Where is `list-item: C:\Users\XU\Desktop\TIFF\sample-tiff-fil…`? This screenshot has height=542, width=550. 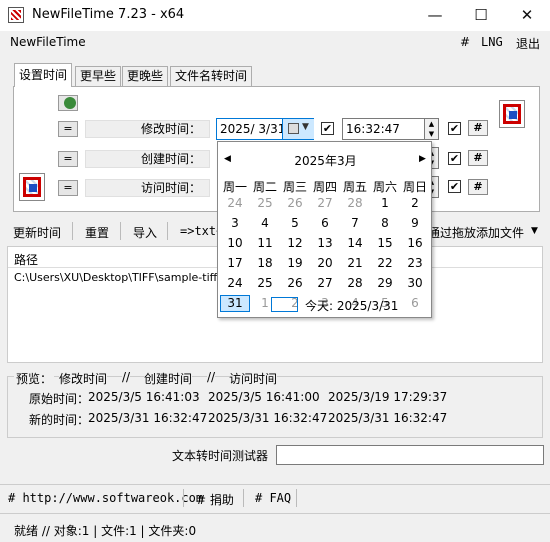
list-item: C:\Users\XU\Desktop\TIFF\sample-tiff-fil… is located at coordinates (126, 277).